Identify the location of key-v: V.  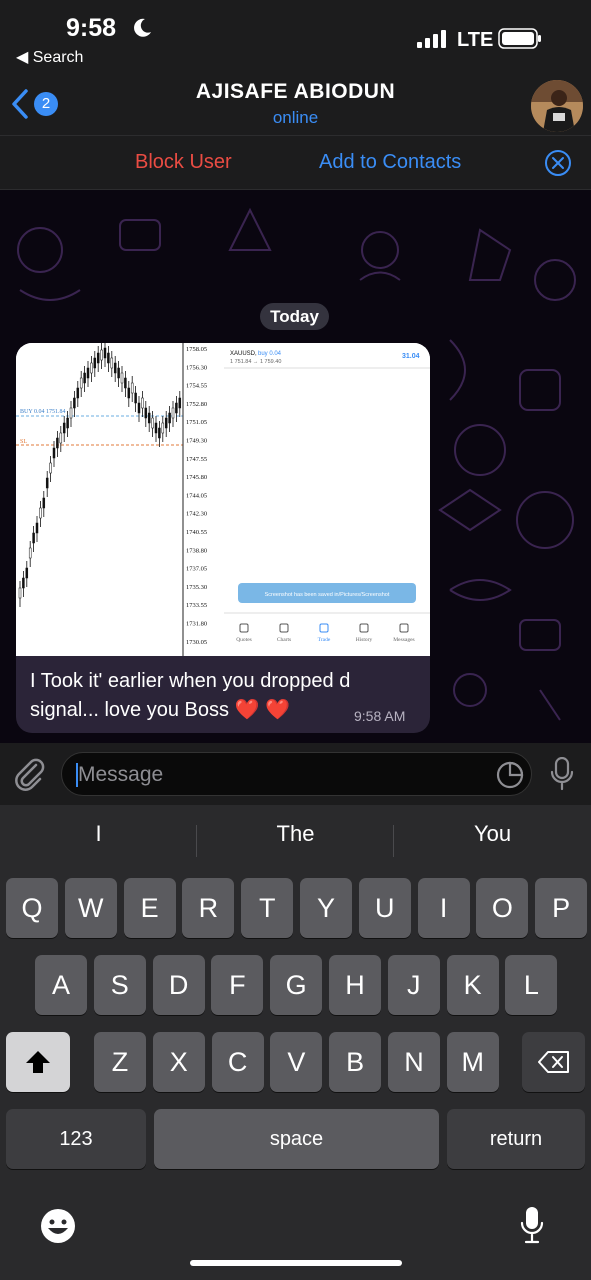
(296, 1062).